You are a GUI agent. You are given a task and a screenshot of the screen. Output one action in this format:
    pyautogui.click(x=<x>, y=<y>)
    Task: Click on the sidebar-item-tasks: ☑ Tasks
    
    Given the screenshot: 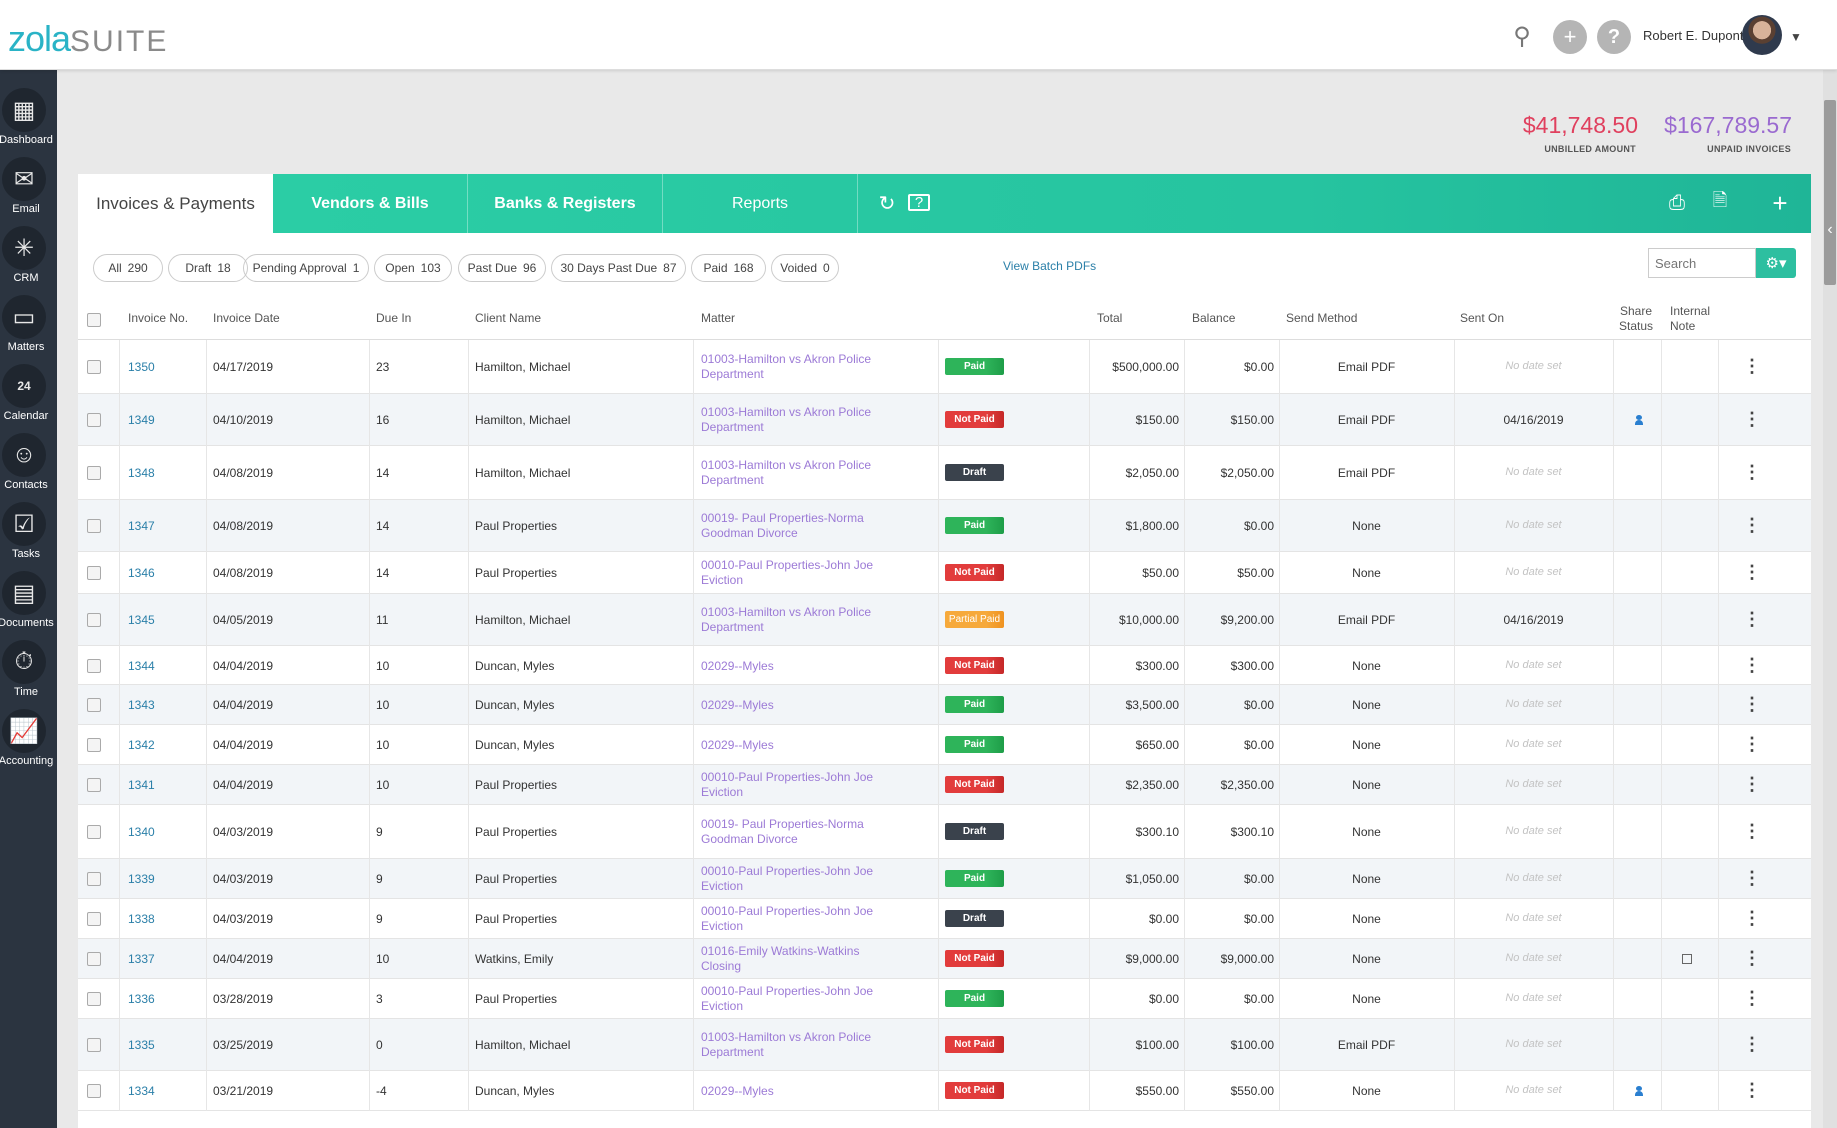 What is the action you would take?
    pyautogui.click(x=28, y=532)
    